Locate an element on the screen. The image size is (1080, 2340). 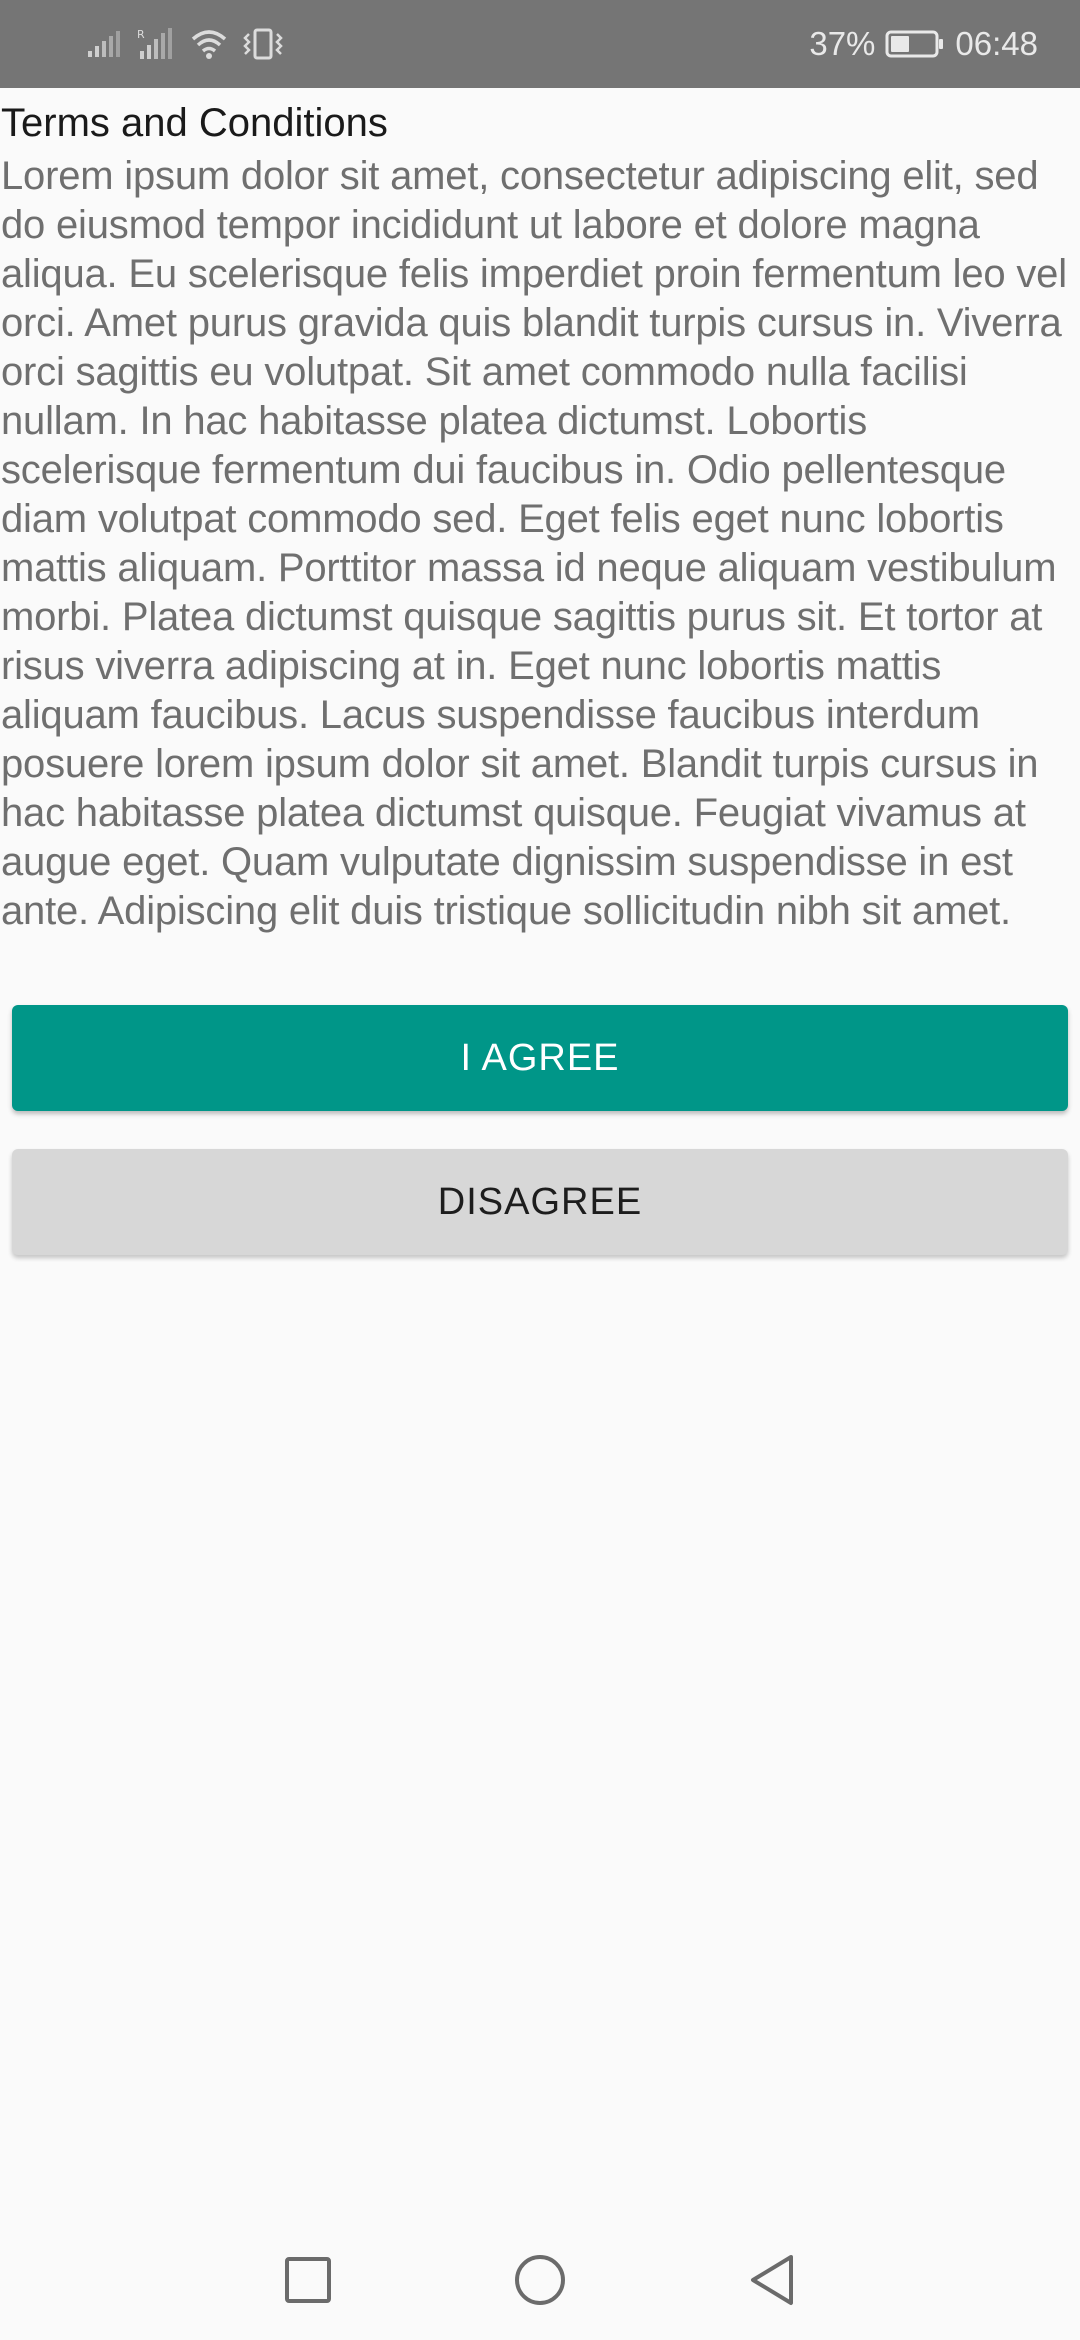
svg-text: R is located at coordinates (141, 34).